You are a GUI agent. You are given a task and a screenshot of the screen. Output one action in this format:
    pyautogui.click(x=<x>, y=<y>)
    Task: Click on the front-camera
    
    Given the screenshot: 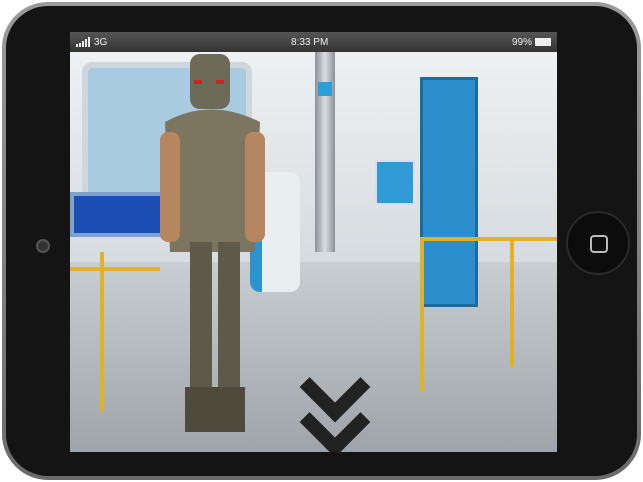 What is the action you would take?
    pyautogui.click(x=43, y=246)
    